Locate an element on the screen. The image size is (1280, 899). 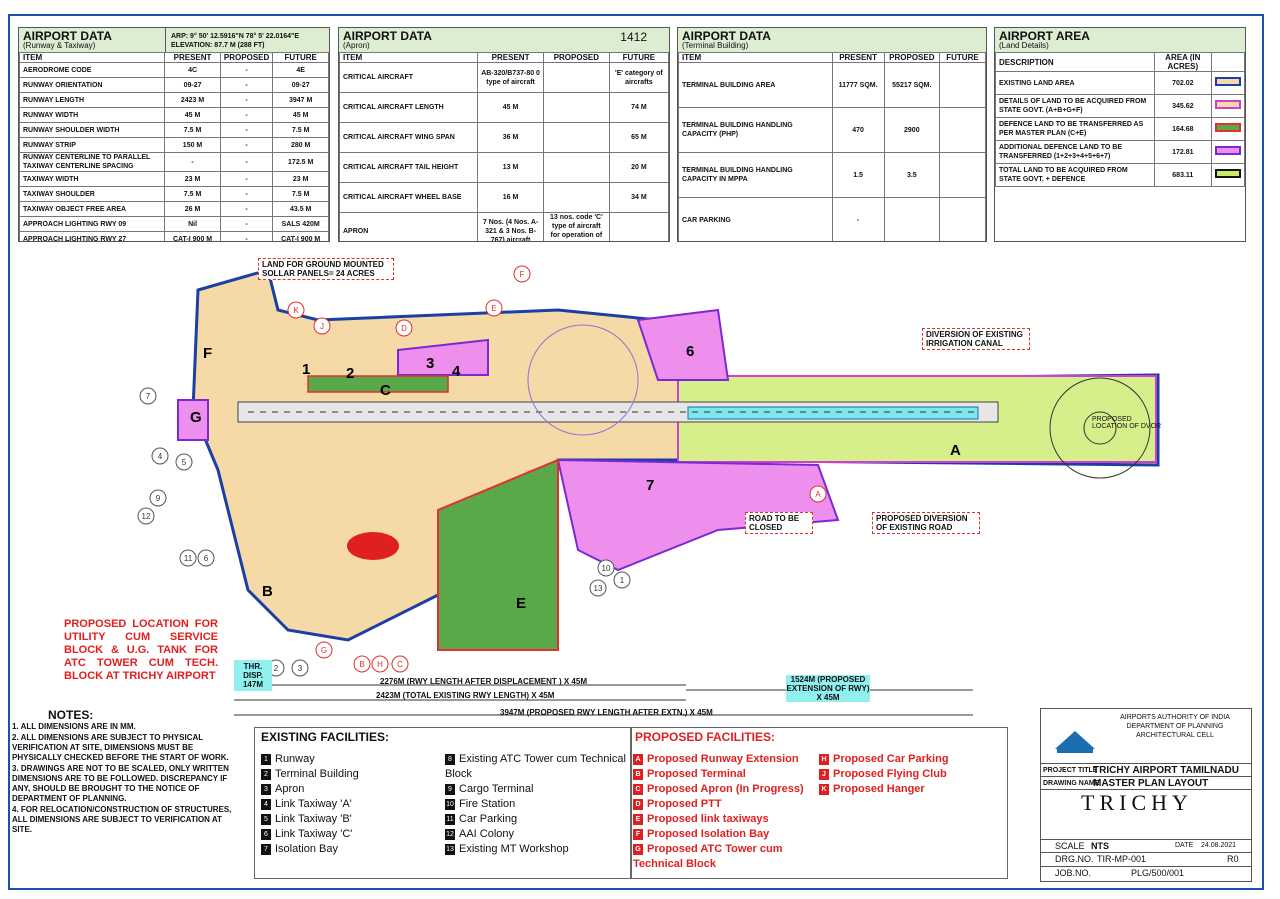
facility-key: 6 is located at coordinates (266, 834).